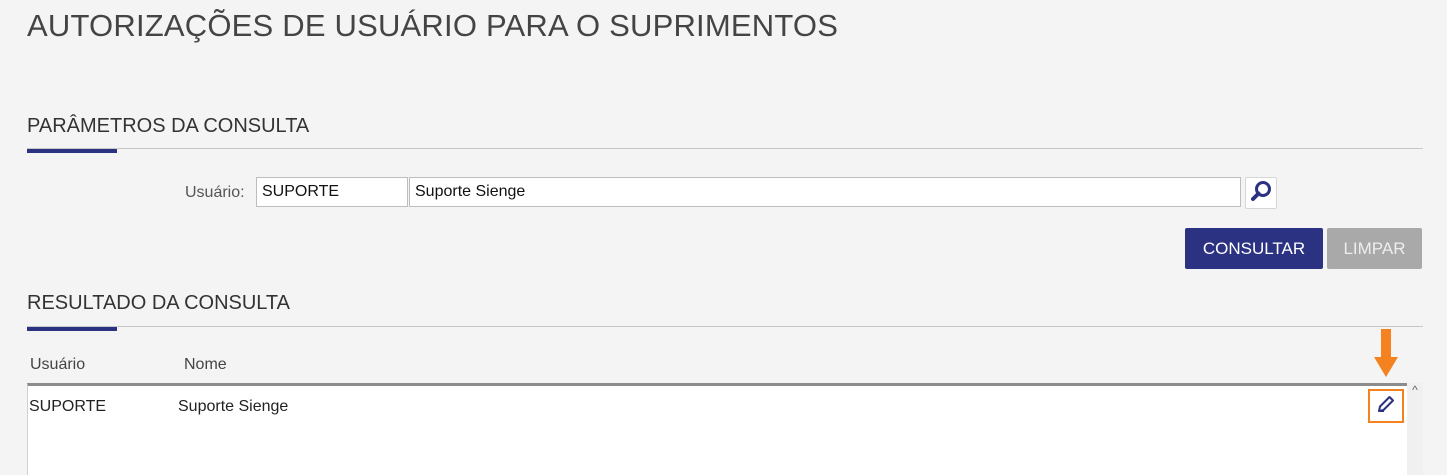 The height and width of the screenshot is (475, 1447). Describe the element at coordinates (215, 192) in the screenshot. I see `user-label: Usuário:` at that location.